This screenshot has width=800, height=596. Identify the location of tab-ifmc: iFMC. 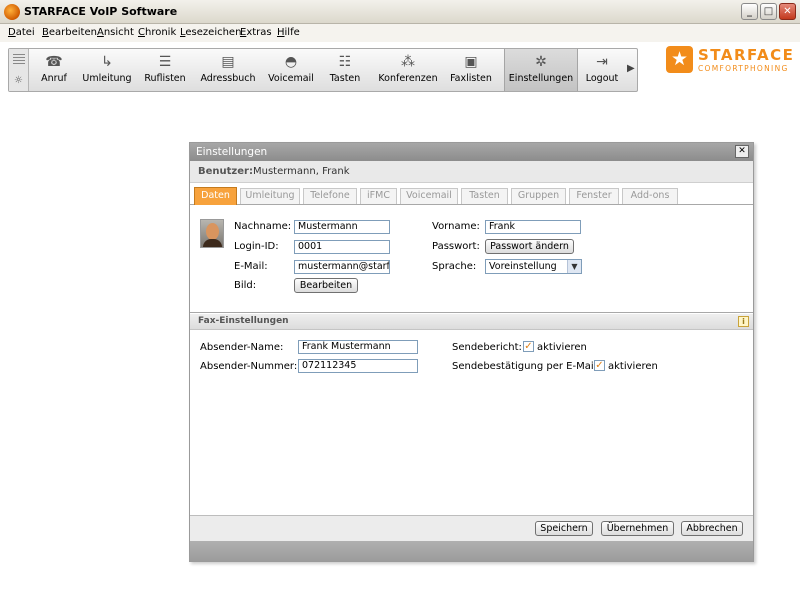
(378, 196).